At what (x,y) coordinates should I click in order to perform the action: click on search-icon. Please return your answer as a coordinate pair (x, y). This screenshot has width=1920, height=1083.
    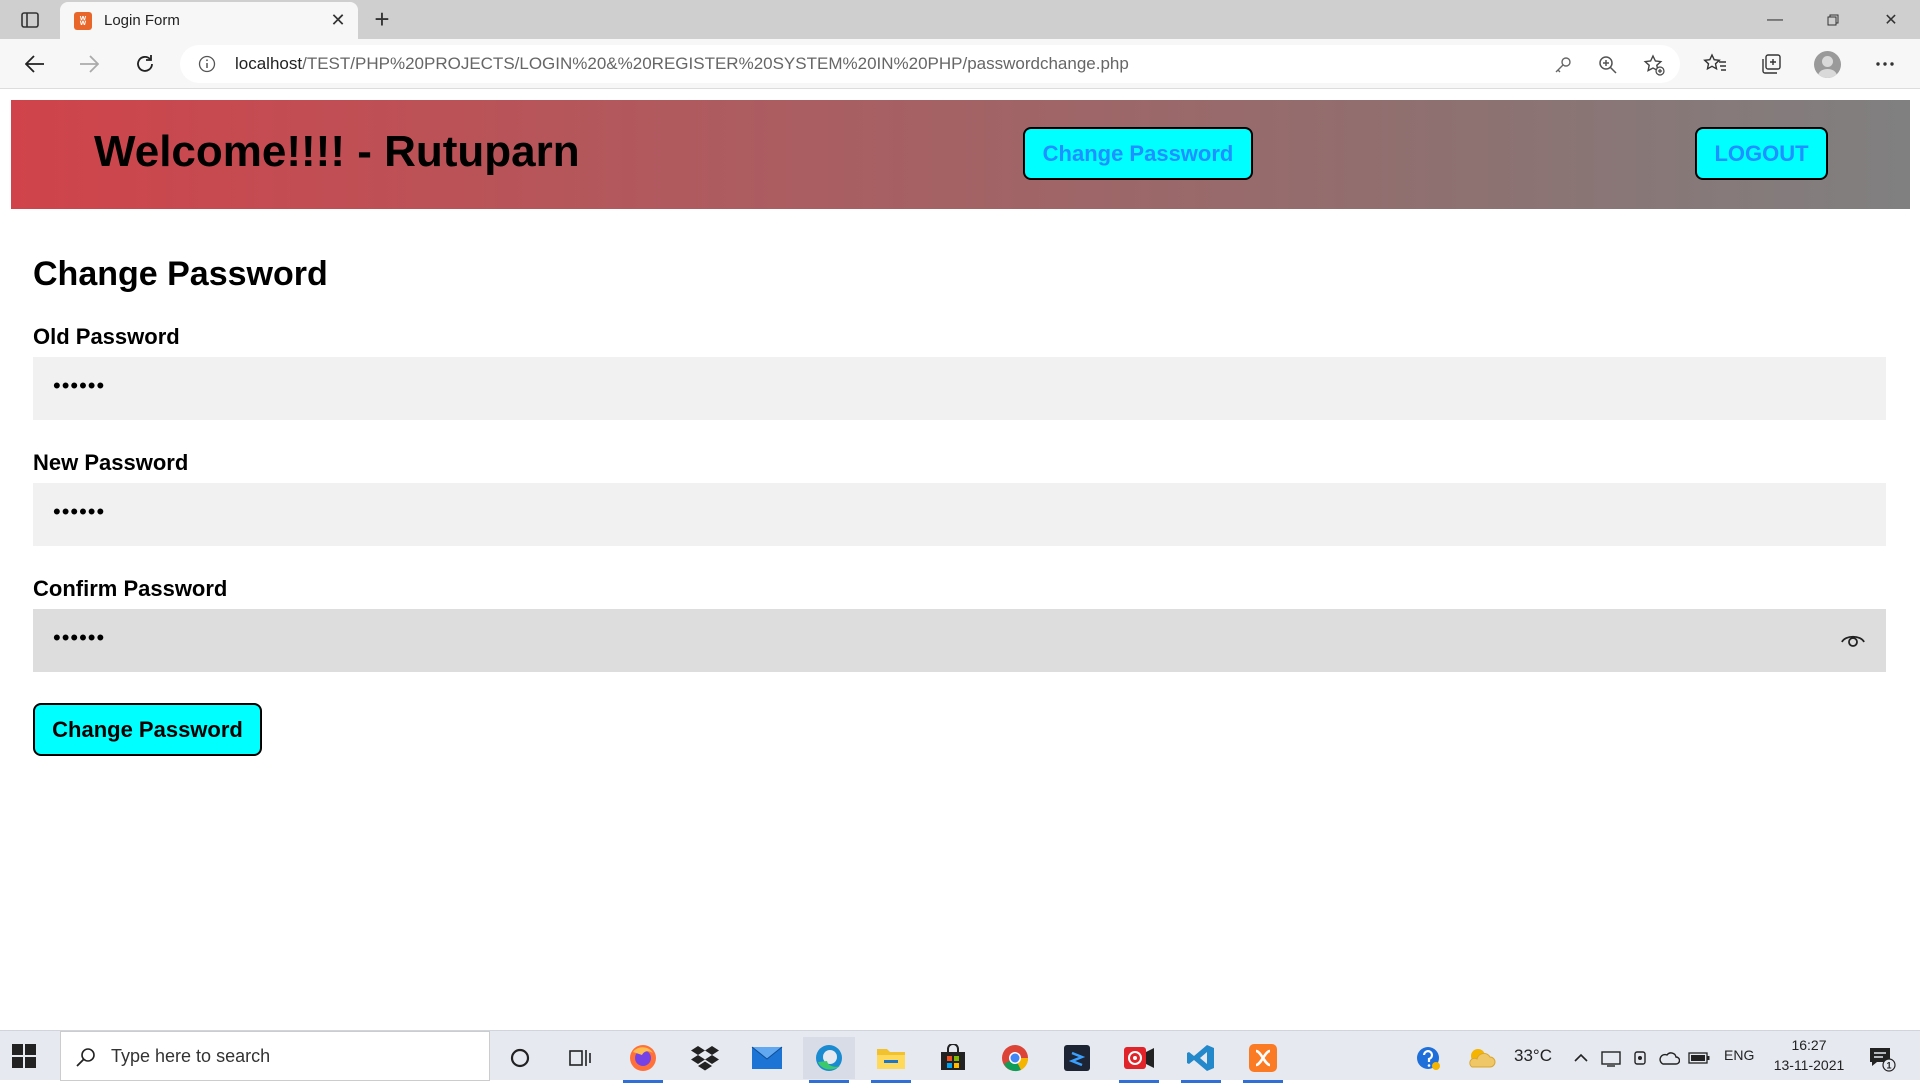
    Looking at the image, I should click on (85, 1057).